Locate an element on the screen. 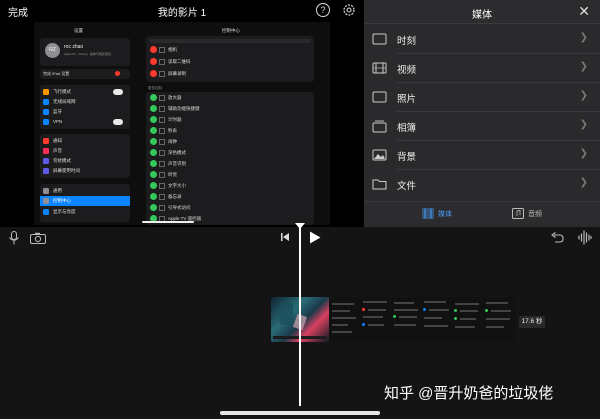 This screenshot has height=419, width=600. tab-audio: 音频 is located at coordinates (527, 213).